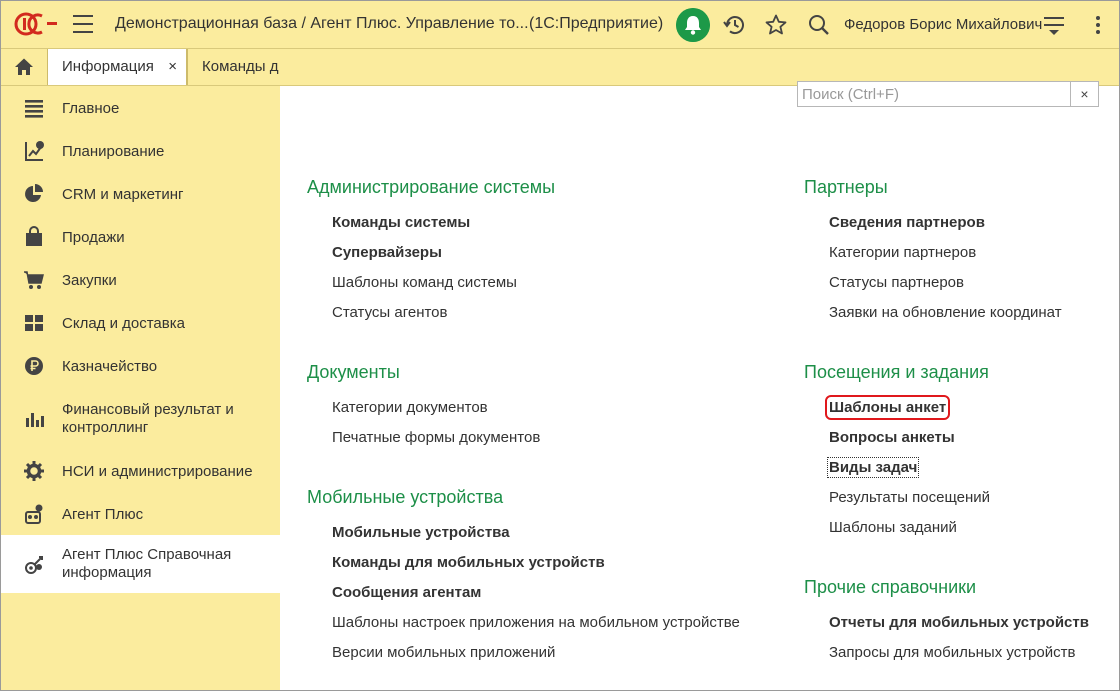  I want to click on sidebar-item-nsi-admin: НСИ и администрирование, so click(140, 470).